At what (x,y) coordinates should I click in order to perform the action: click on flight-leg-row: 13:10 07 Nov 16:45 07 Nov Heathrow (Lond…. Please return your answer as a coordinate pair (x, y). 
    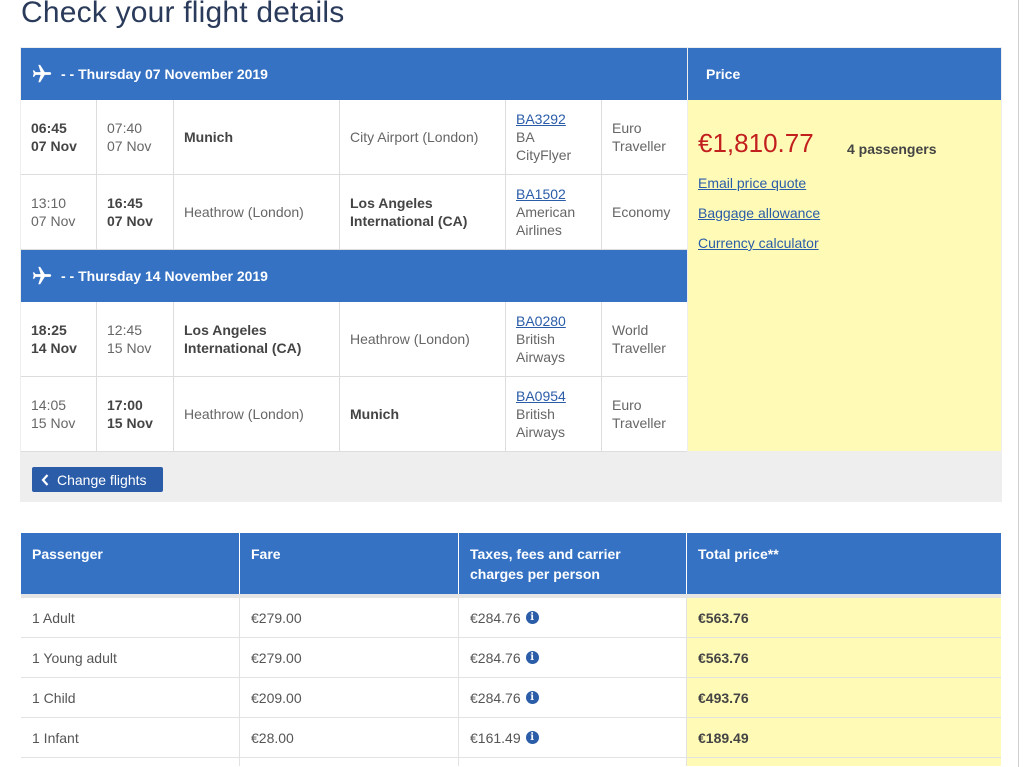
    Looking at the image, I should click on (354, 212).